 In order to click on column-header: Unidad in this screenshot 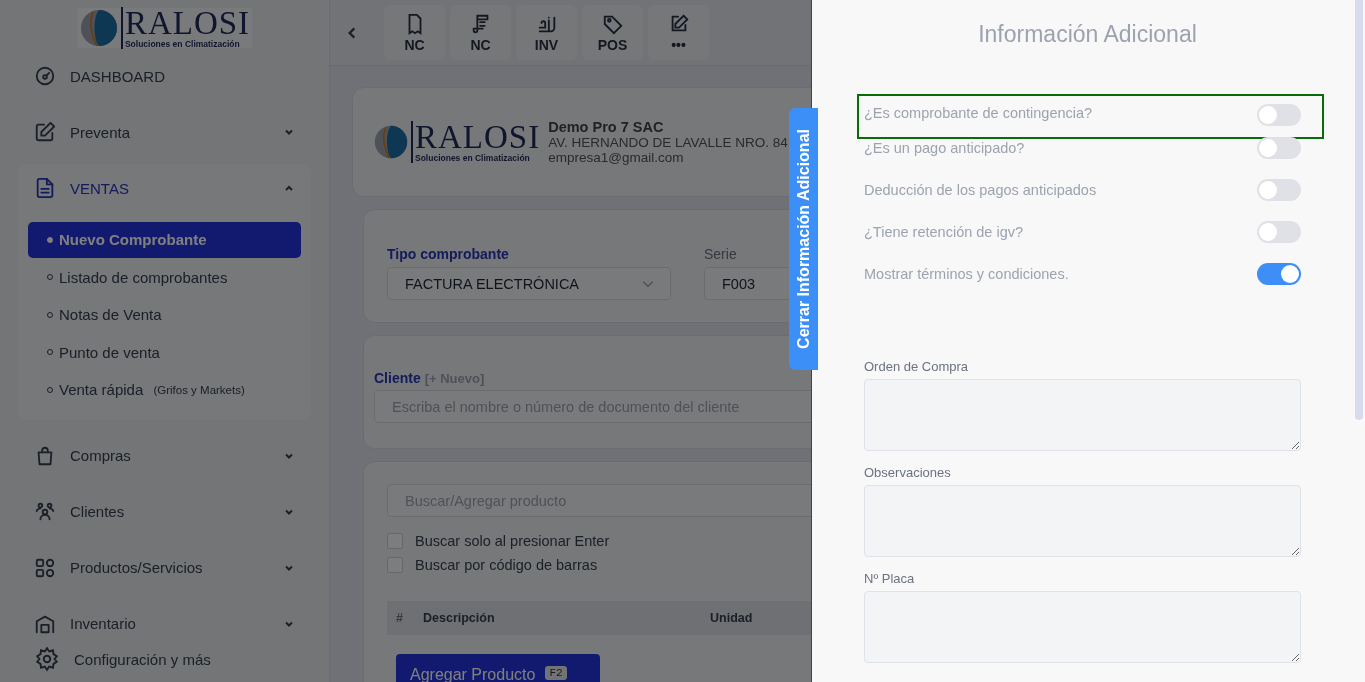, I will do `click(731, 618)`.